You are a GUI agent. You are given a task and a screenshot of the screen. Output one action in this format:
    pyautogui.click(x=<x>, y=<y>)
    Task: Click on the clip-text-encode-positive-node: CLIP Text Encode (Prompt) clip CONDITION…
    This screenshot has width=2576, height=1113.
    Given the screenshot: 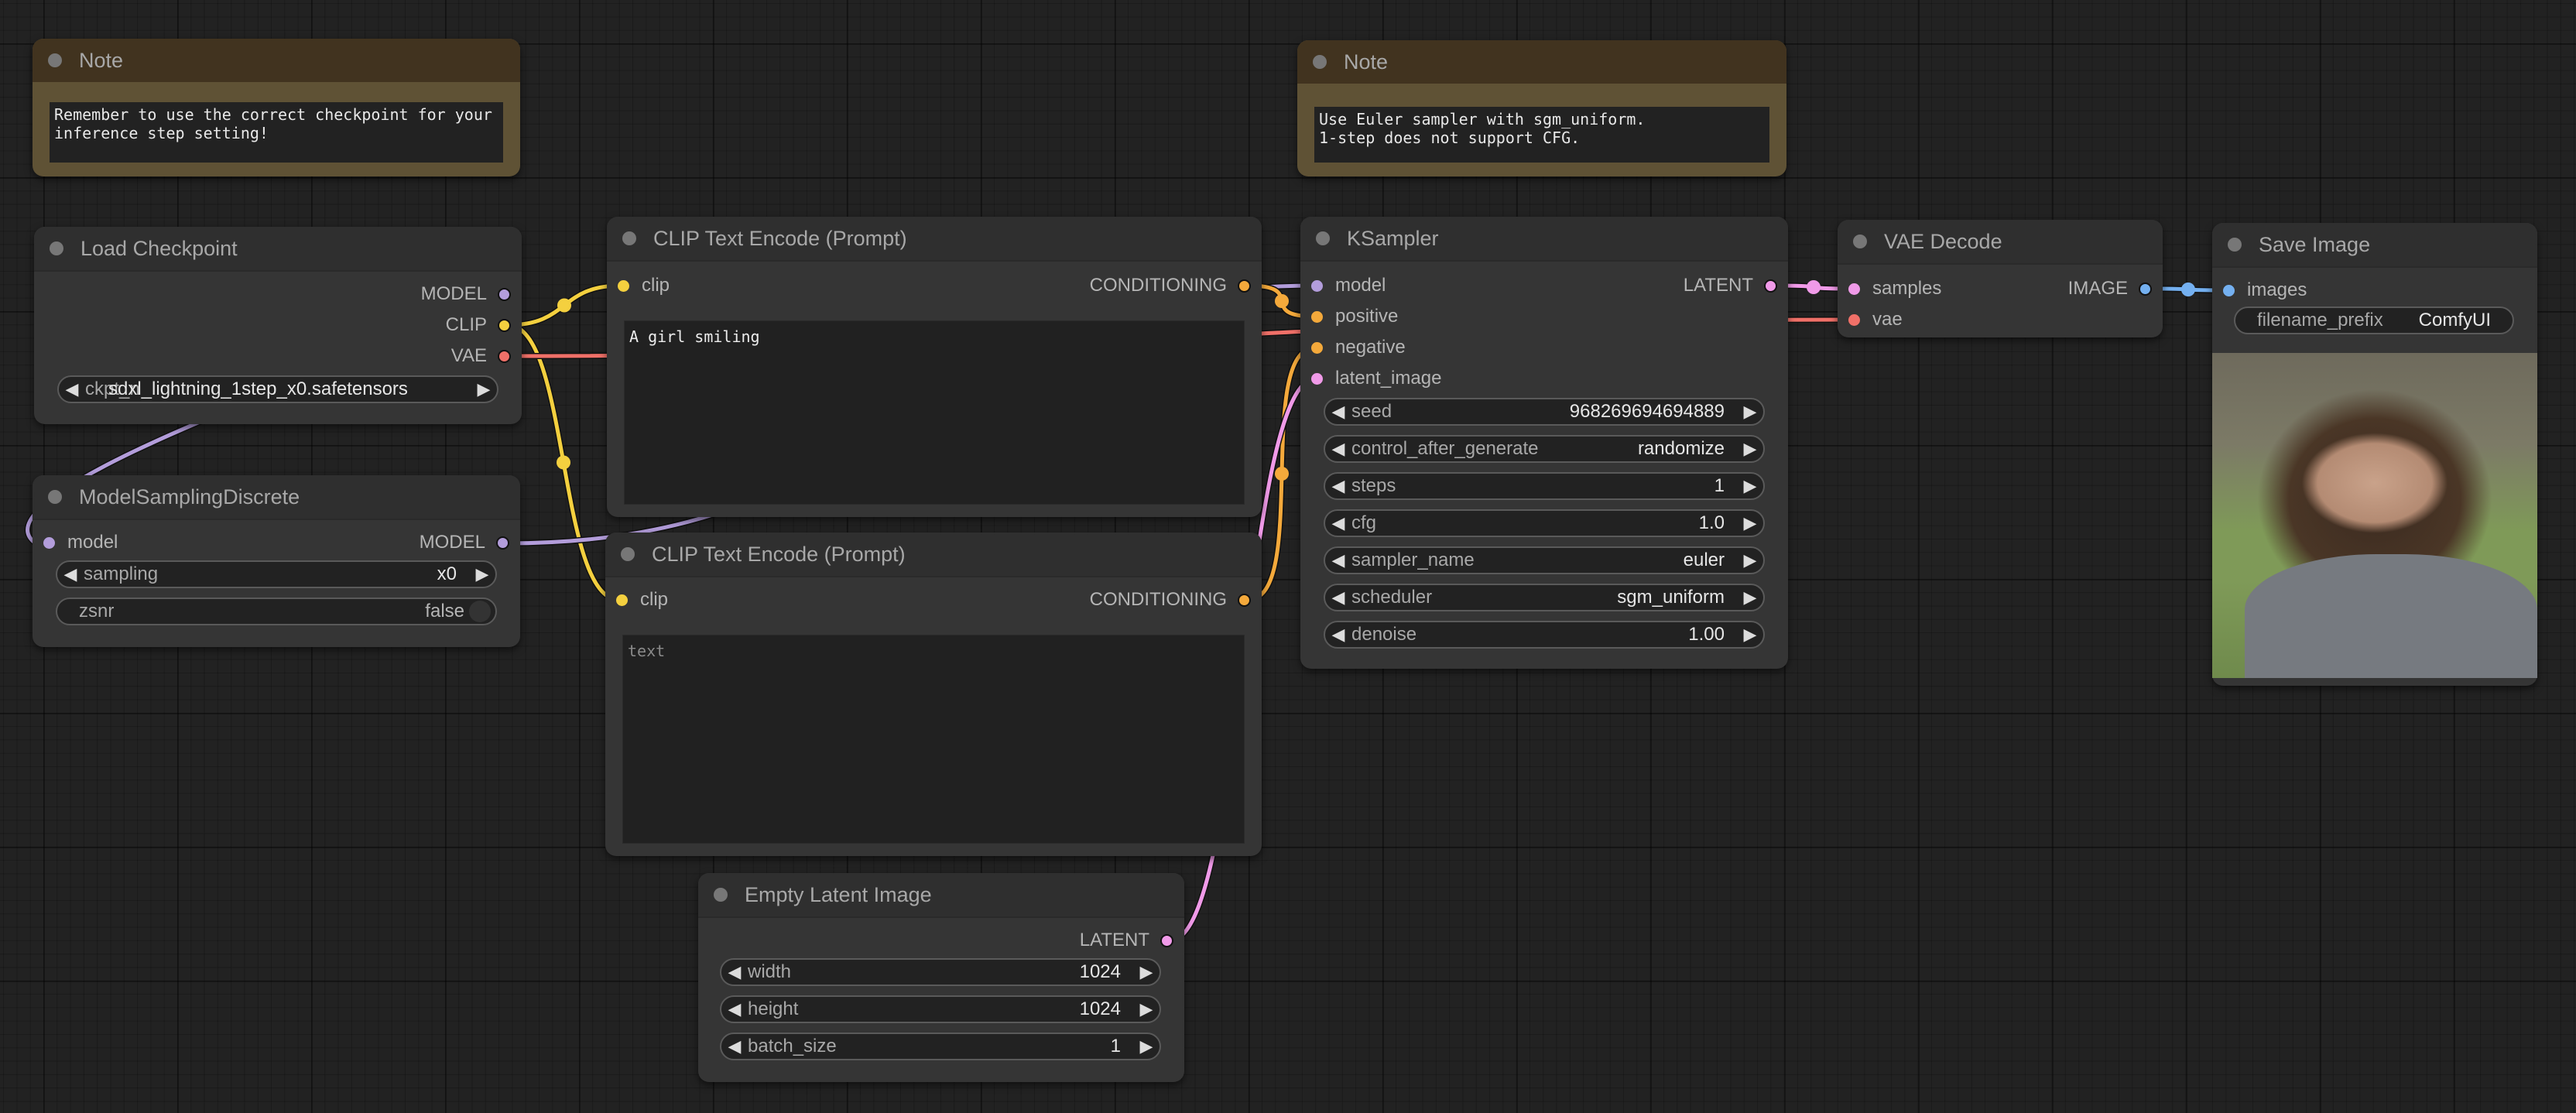 What is the action you would take?
    pyautogui.click(x=935, y=367)
    